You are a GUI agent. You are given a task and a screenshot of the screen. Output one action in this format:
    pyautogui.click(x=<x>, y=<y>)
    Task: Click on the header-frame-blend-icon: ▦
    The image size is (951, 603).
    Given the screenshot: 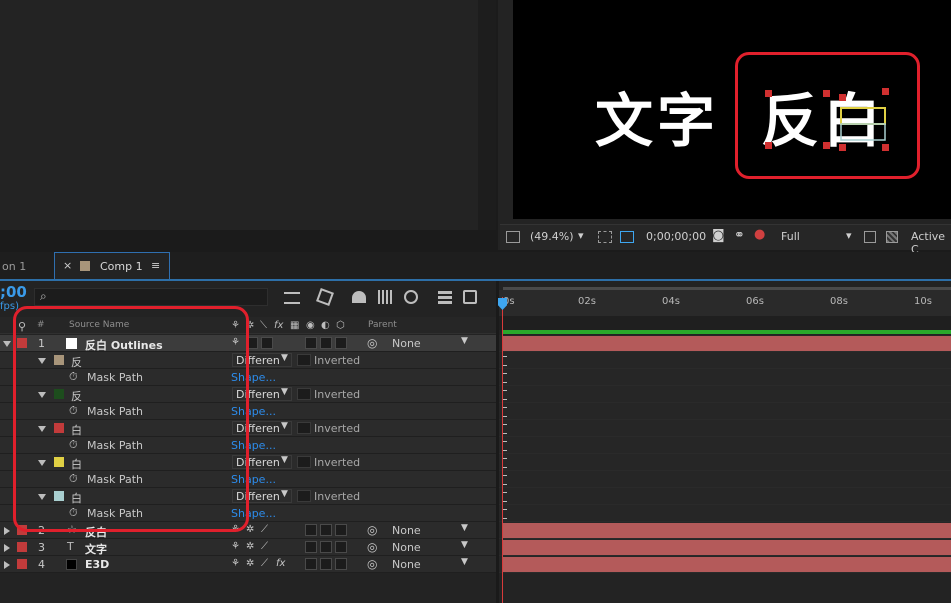 What is the action you would take?
    pyautogui.click(x=295, y=325)
    